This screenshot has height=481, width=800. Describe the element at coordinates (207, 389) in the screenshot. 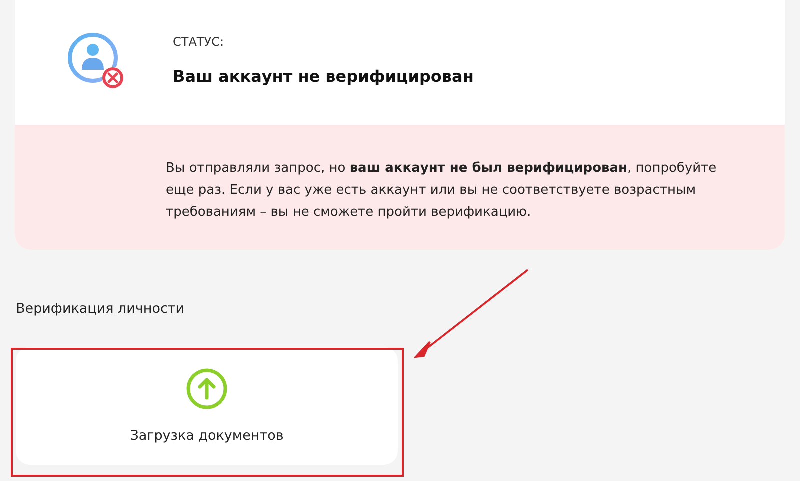

I see `upload-icon` at that location.